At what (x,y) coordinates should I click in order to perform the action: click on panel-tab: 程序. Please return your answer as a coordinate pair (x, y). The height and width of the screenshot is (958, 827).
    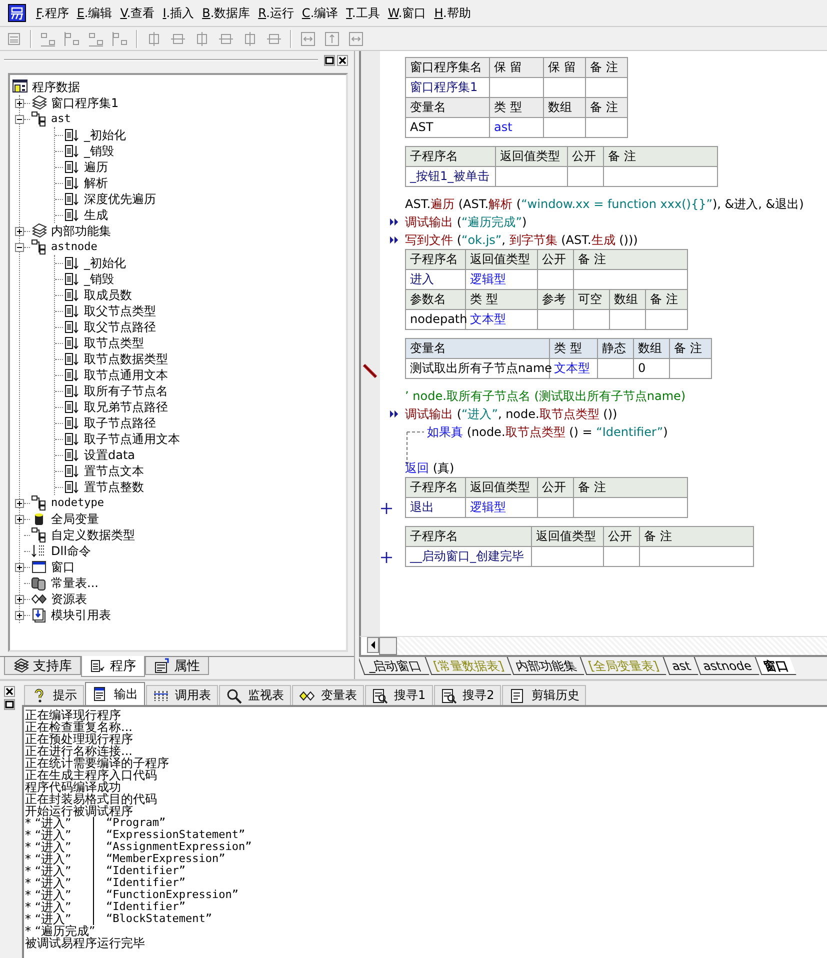
    Looking at the image, I should click on (113, 666).